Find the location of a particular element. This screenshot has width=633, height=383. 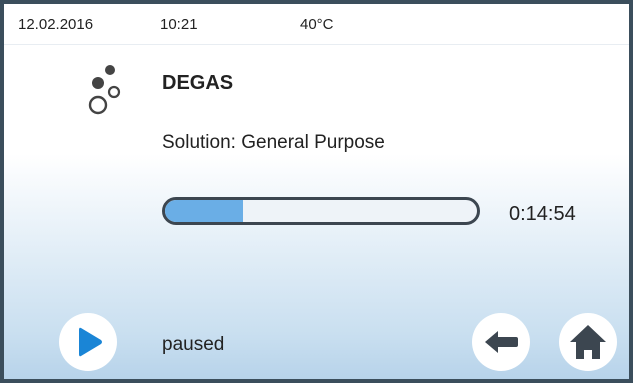

back-button is located at coordinates (501, 342).